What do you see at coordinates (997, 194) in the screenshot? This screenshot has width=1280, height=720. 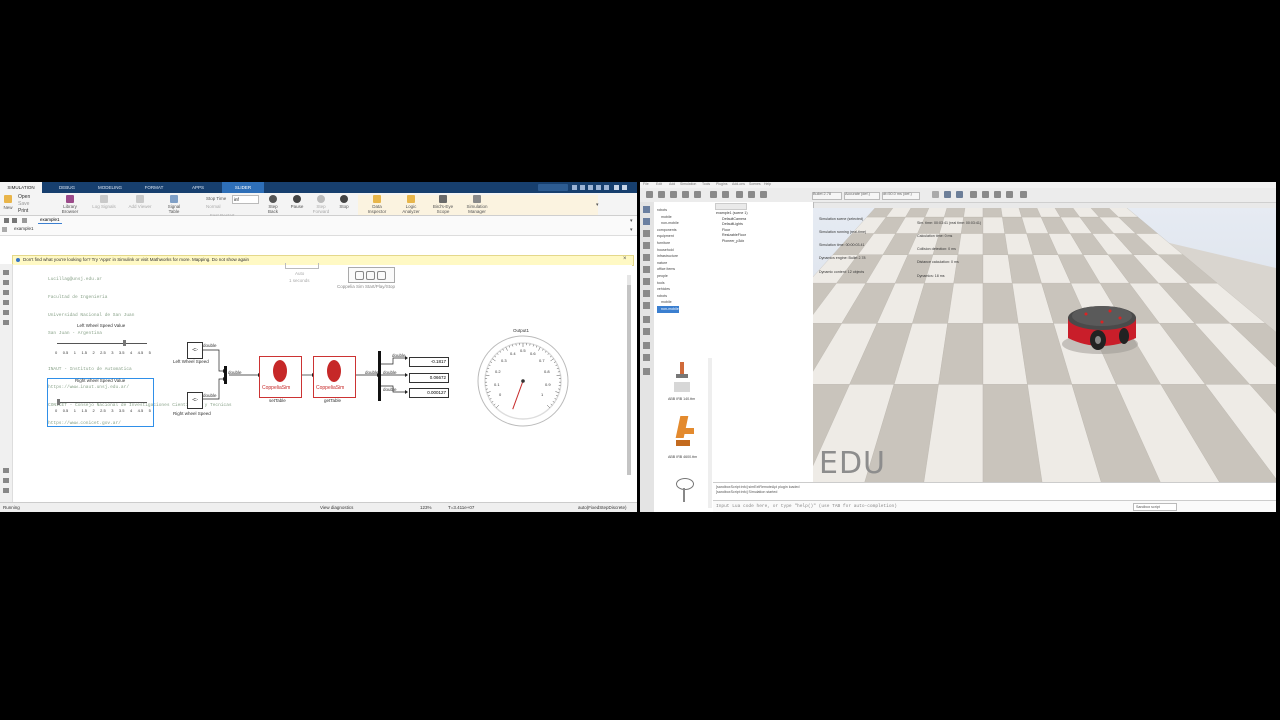 I see `fast-icon` at bounding box center [997, 194].